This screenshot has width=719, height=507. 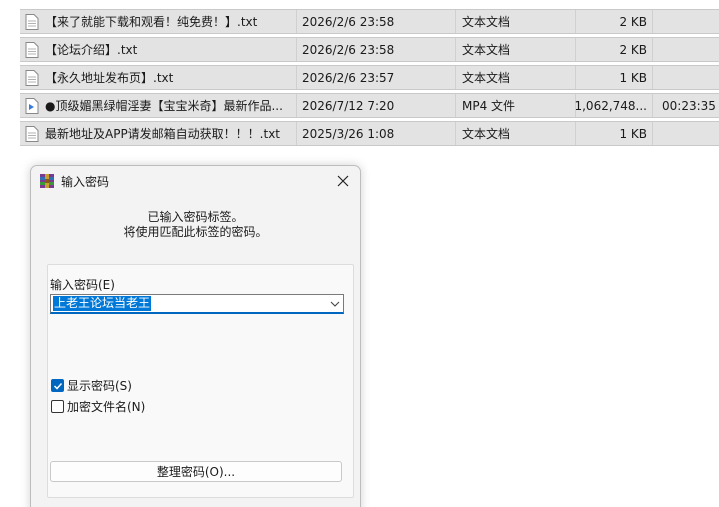 What do you see at coordinates (335, 304) in the screenshot?
I see `chevron-down-icon` at bounding box center [335, 304].